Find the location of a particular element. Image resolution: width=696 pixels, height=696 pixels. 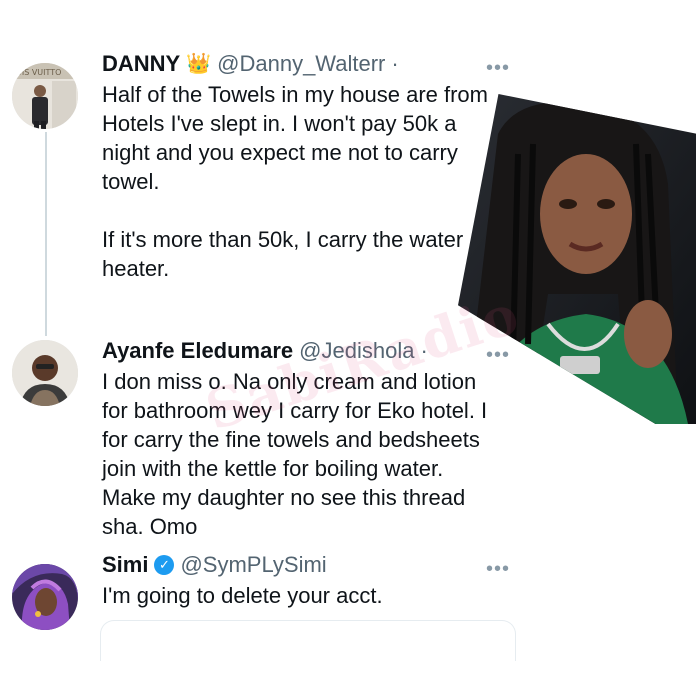

person-avatar-icon is located at coordinates (45, 373).